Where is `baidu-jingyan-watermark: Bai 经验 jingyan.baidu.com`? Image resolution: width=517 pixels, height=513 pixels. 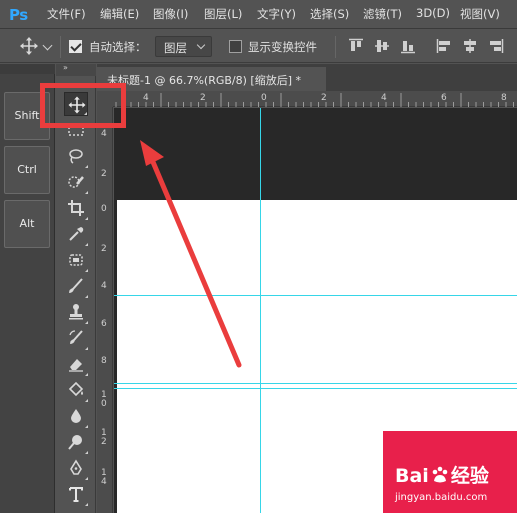
baidu-jingyan-watermark: Bai 经验 jingyan.baidu.com is located at coordinates (450, 472).